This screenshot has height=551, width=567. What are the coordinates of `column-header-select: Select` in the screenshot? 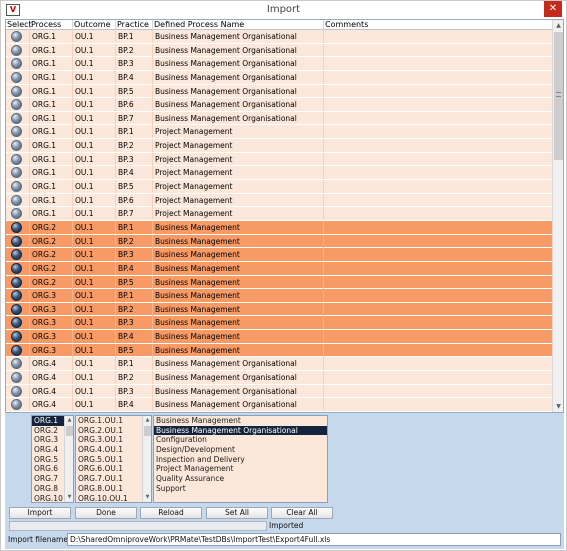 It's located at (19, 25).